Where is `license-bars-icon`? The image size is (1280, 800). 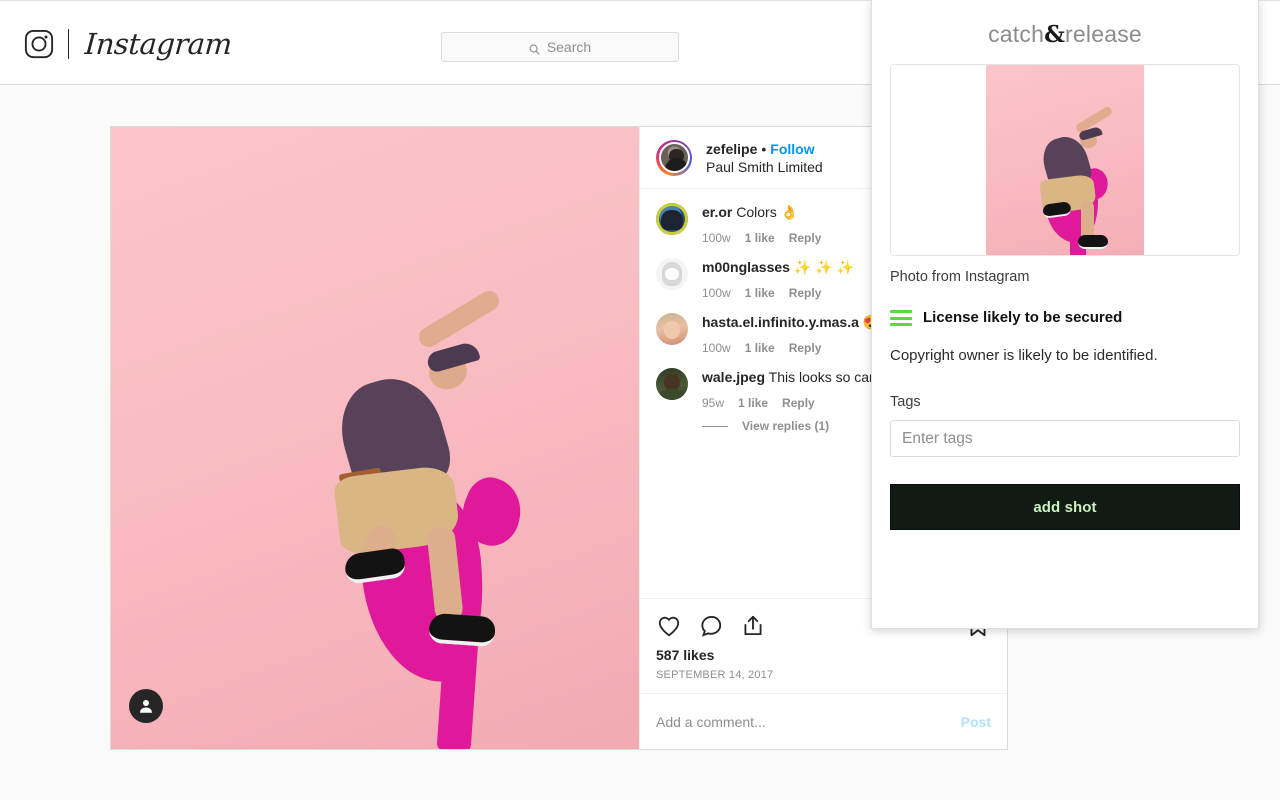 license-bars-icon is located at coordinates (901, 318).